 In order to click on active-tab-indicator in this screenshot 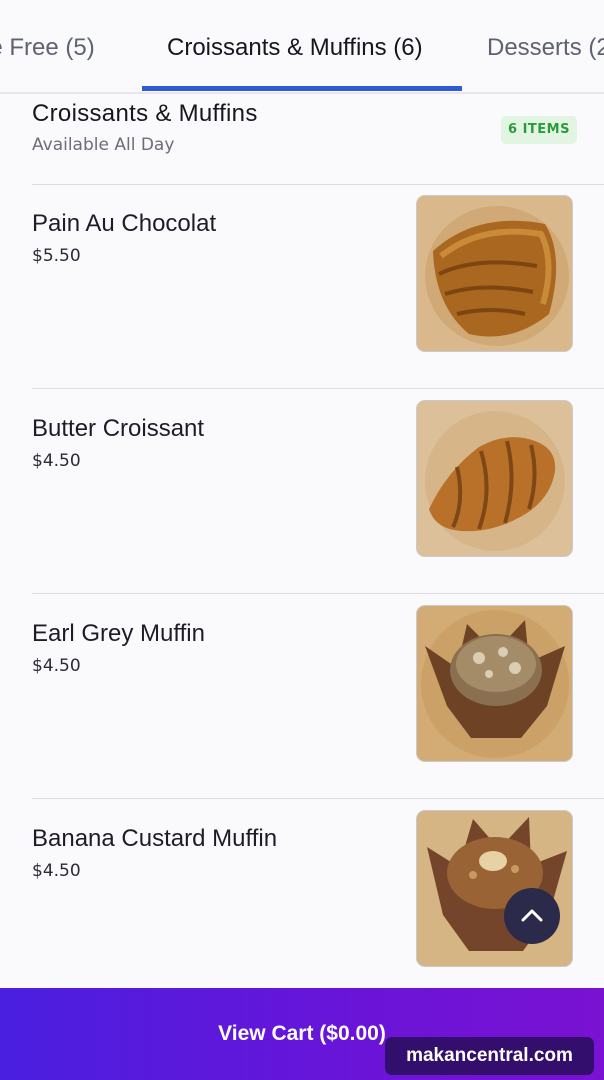, I will do `click(302, 88)`.